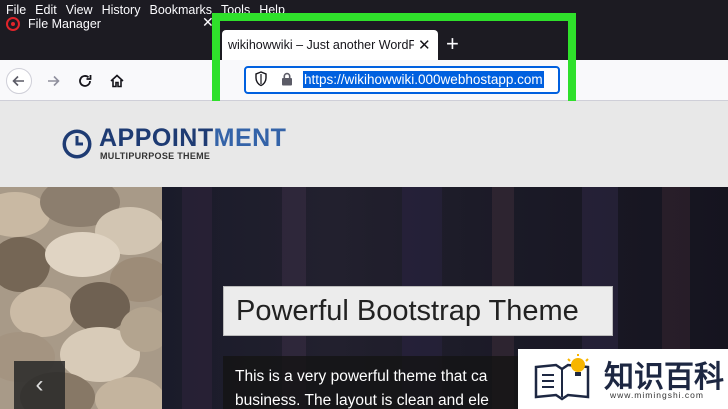 The height and width of the screenshot is (409, 728). I want to click on clock-logo-icon, so click(77, 144).